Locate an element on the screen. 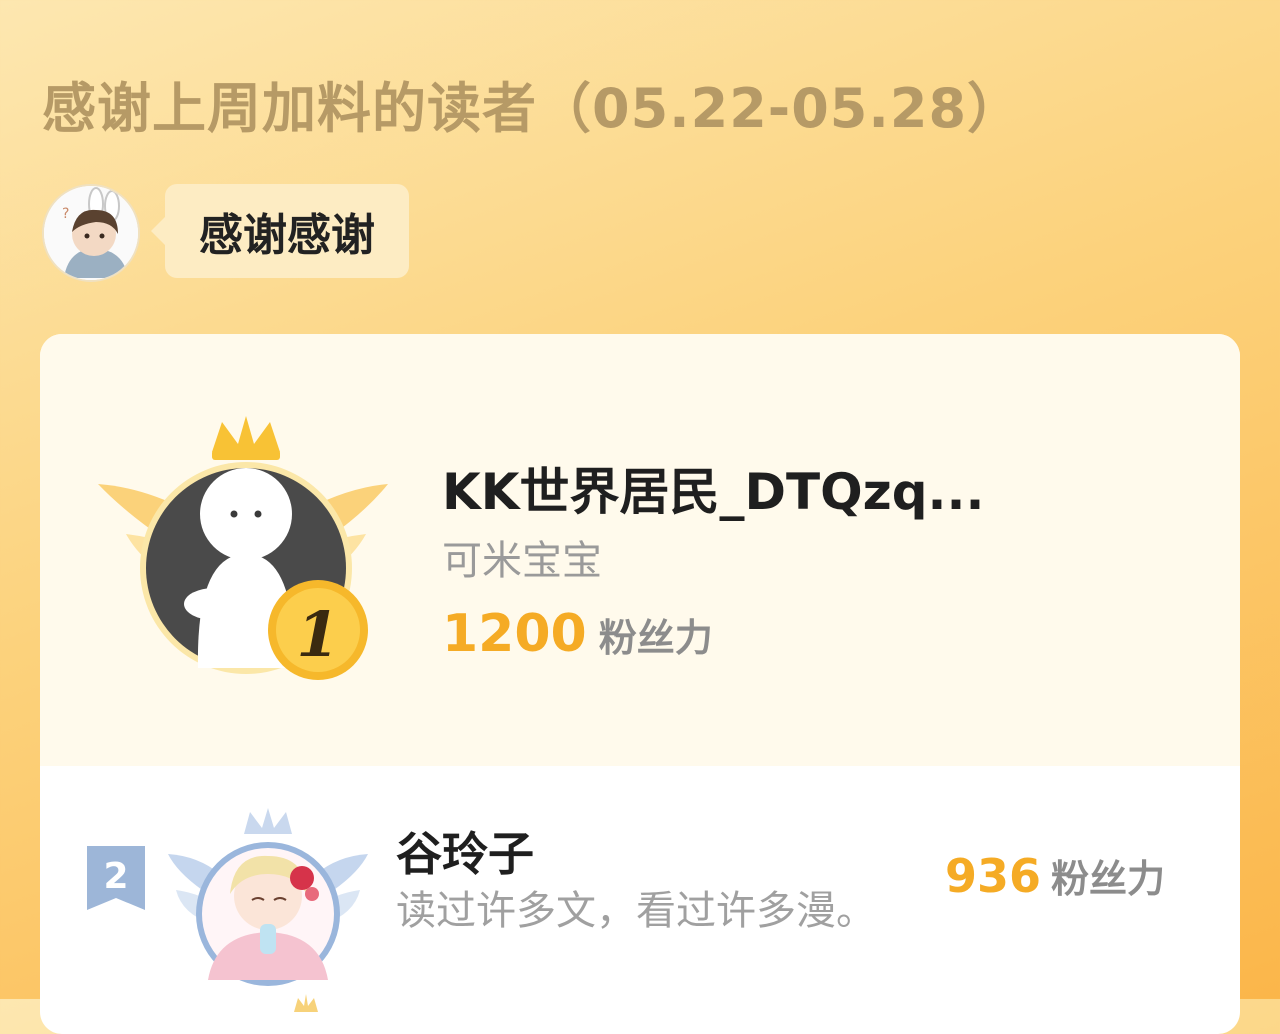 This screenshot has height=1034, width=1280. bunny-ear-avatar-icon: ? is located at coordinates (91, 233).